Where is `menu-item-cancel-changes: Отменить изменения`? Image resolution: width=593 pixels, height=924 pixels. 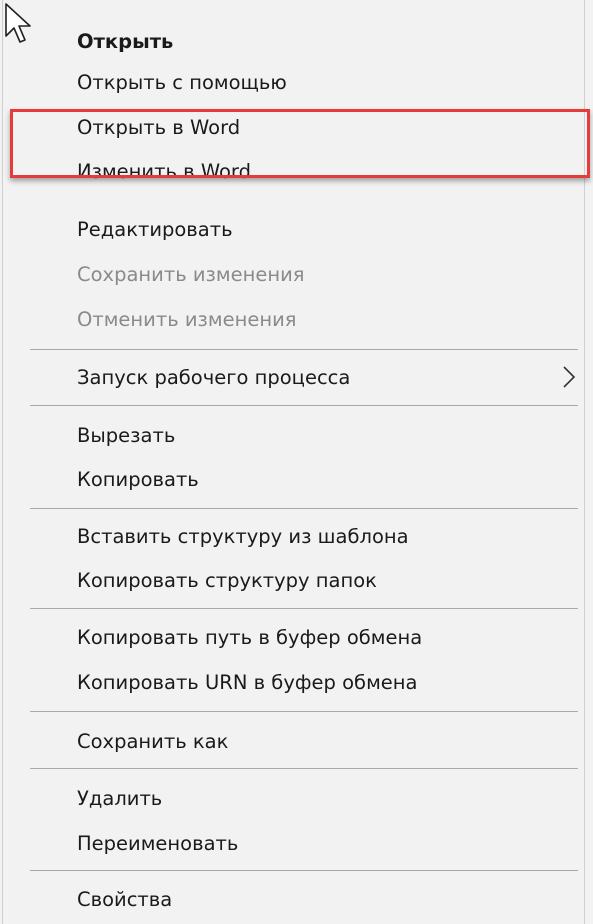 menu-item-cancel-changes: Отменить изменения is located at coordinates (187, 319).